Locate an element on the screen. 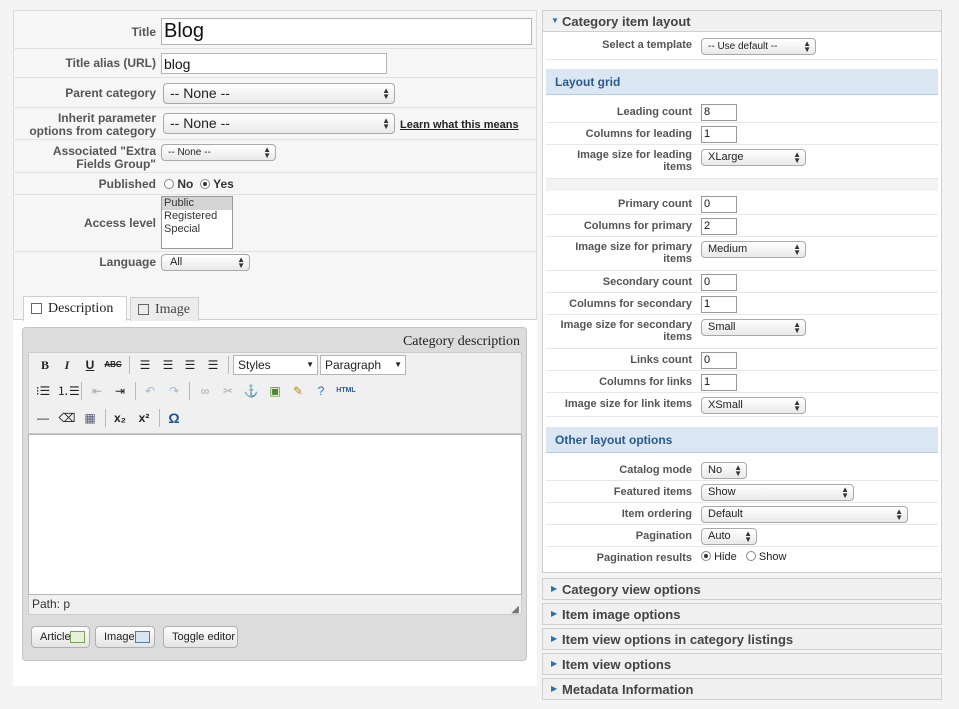 The height and width of the screenshot is (709, 959). align-right-icon: ☰ is located at coordinates (190, 365).